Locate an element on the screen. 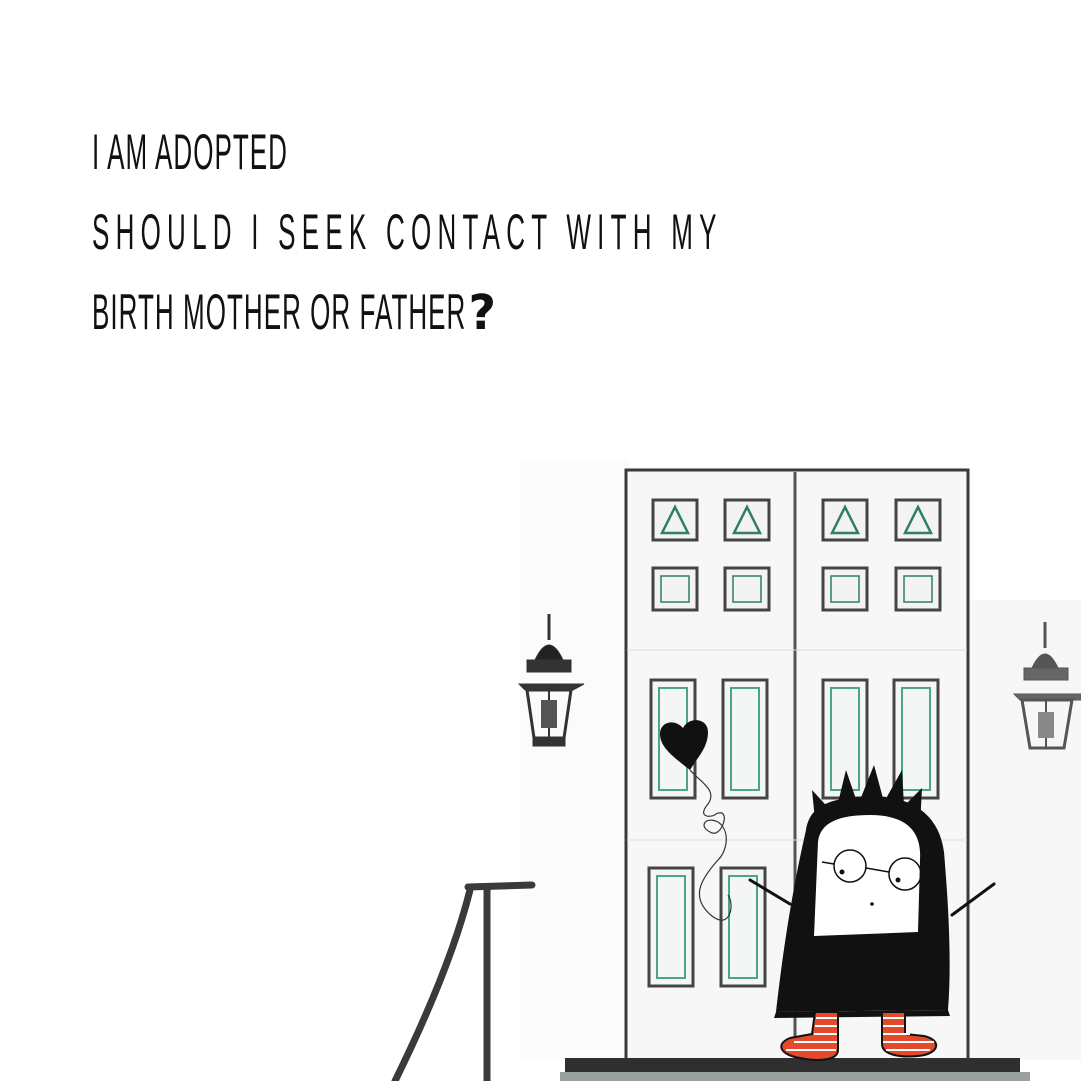 This screenshot has width=1081, height=1081. sidewalk is located at coordinates (795, 1076).